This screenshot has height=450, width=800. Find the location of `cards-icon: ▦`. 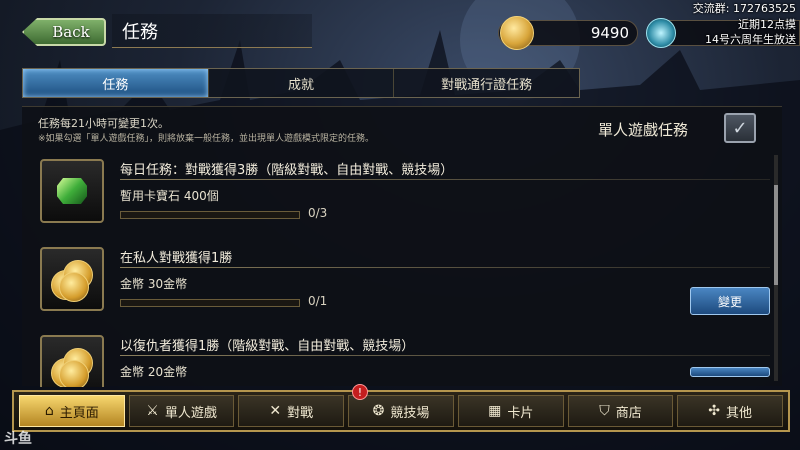

cards-icon: ▦ is located at coordinates (495, 411).